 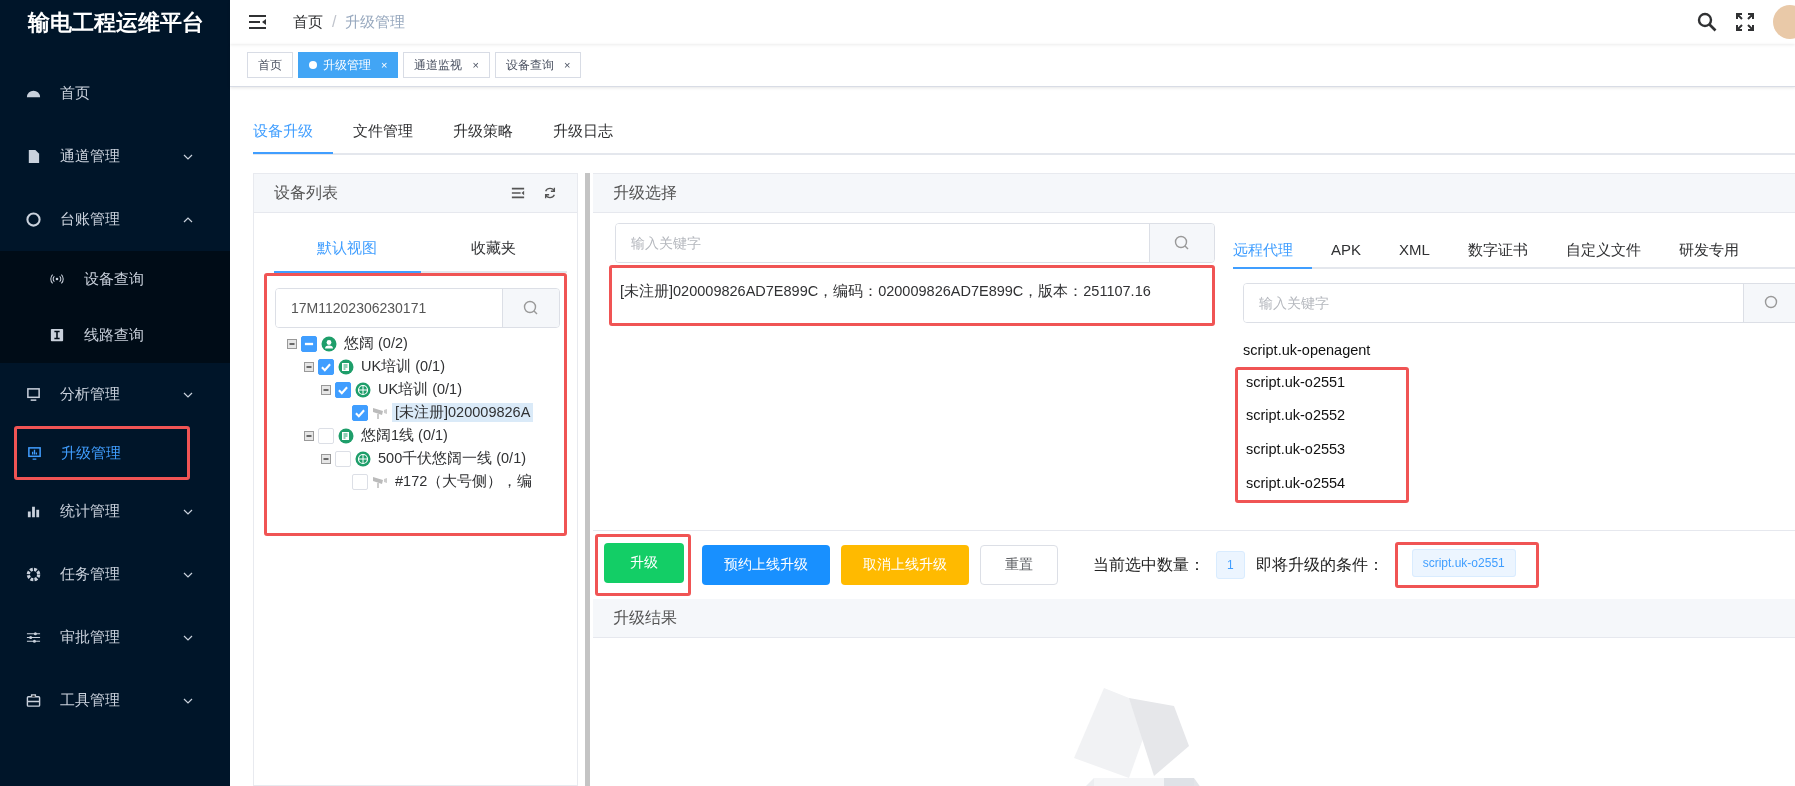 What do you see at coordinates (115, 394) in the screenshot?
I see `sidebar-item: 分析管理` at bounding box center [115, 394].